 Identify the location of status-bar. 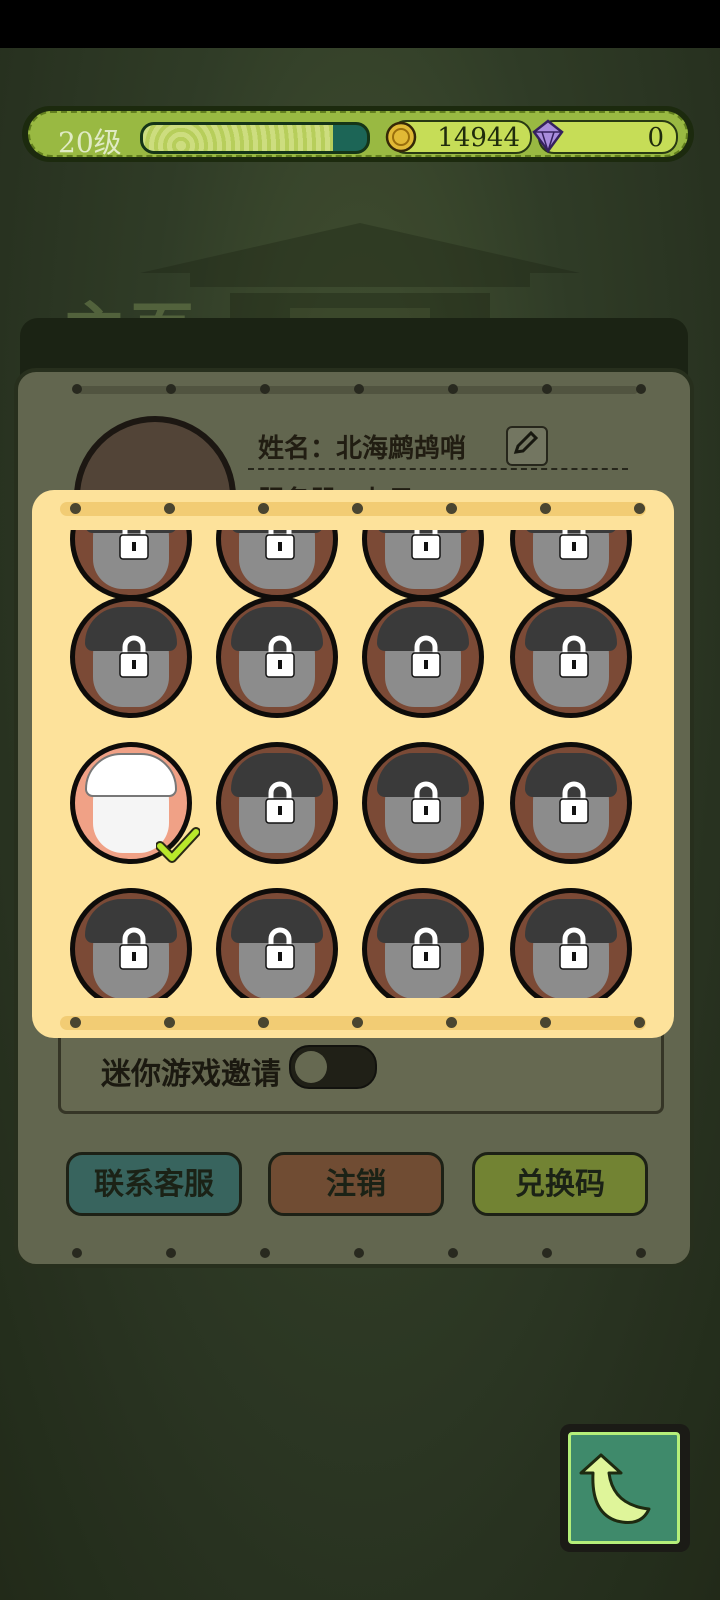
(360, 24).